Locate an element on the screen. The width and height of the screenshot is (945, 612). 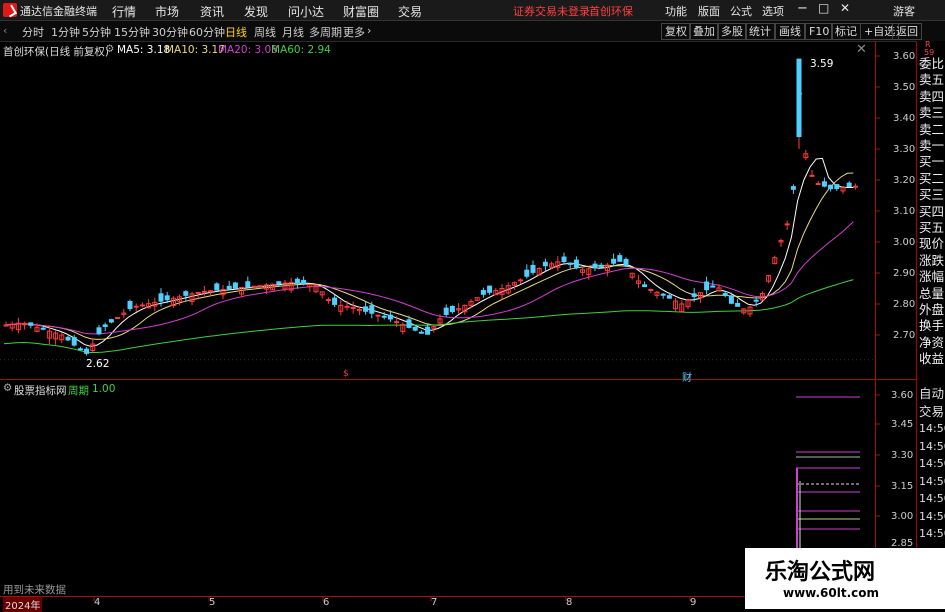
sub-price-tick: 3.30 is located at coordinates (902, 455).